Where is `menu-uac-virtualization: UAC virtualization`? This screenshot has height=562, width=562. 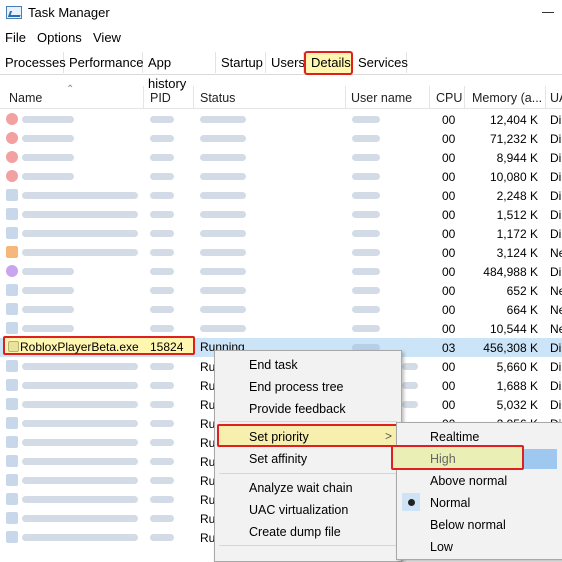
menu-uac-virtualization: UAC virtualization is located at coordinates (298, 510).